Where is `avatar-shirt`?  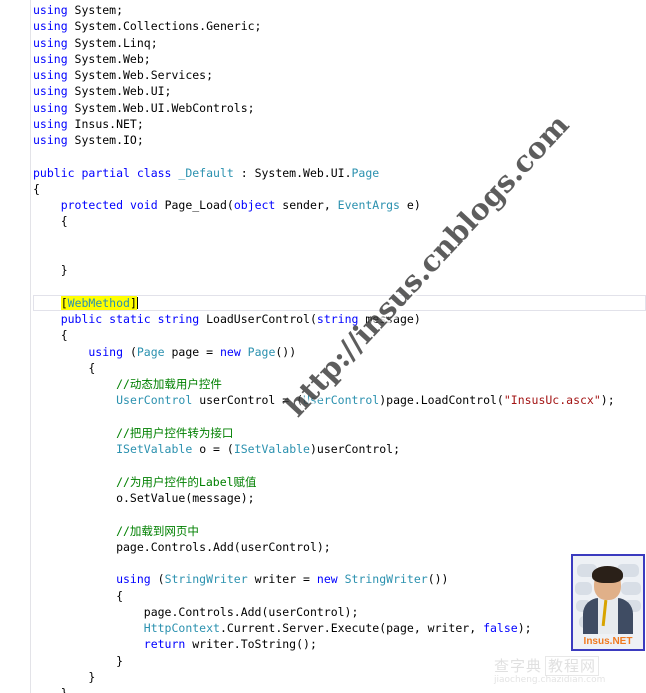 avatar-shirt is located at coordinates (608, 616).